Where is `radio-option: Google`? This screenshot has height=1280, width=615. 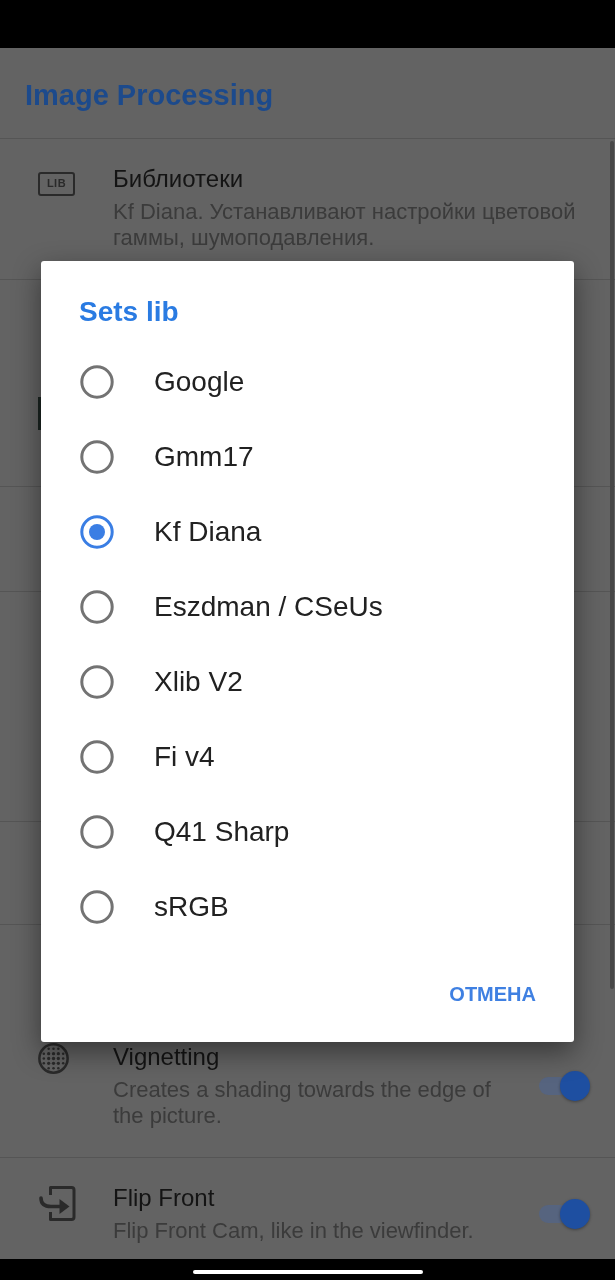 radio-option: Google is located at coordinates (307, 382).